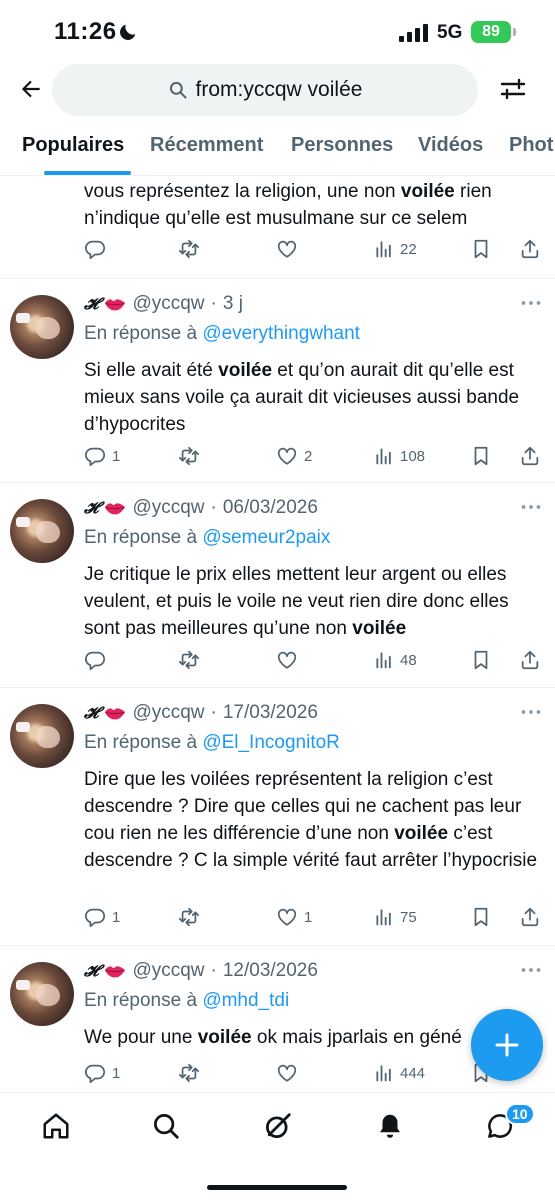 This screenshot has height=1200, width=555. What do you see at coordinates (73, 145) in the screenshot?
I see `tab-populaires: Populaires` at bounding box center [73, 145].